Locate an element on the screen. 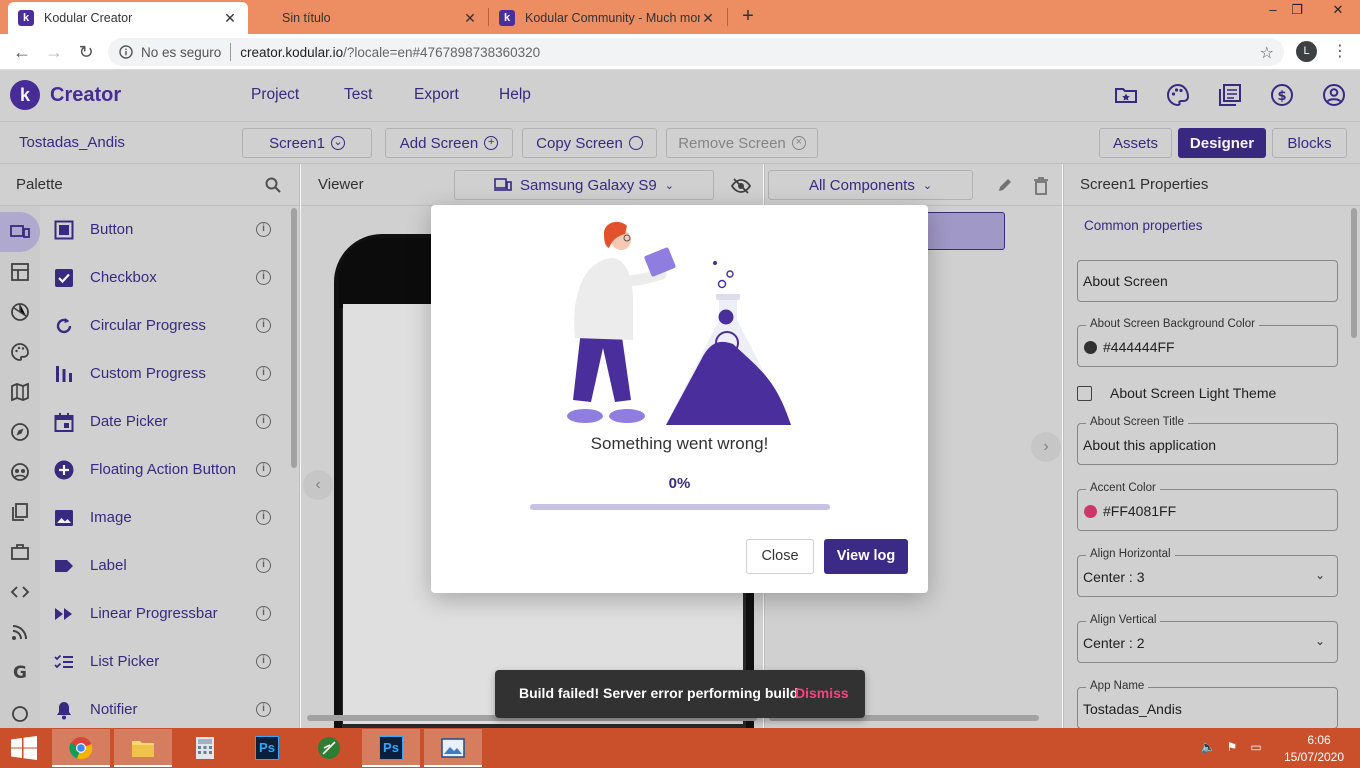 This screenshot has width=1360, height=768. tab-title: Sin título is located at coordinates (306, 18).